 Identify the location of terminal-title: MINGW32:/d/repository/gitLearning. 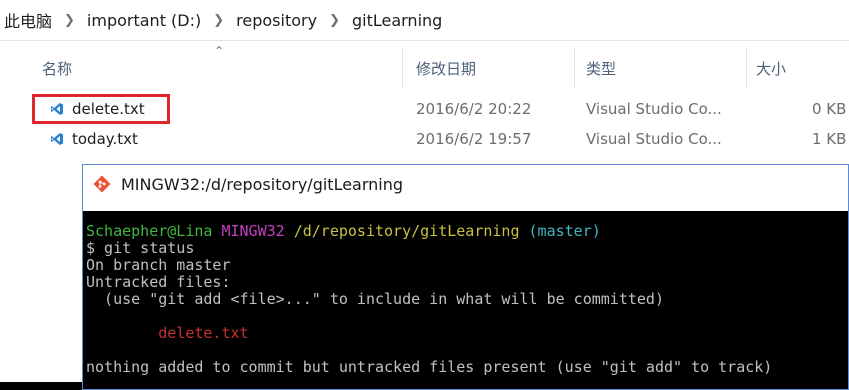
(262, 184).